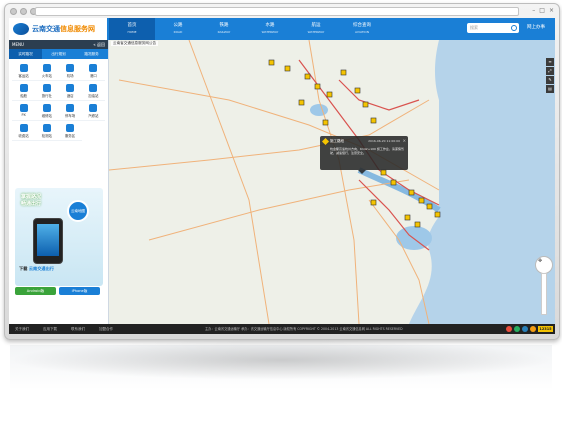 Image resolution: width=562 pixels, height=437 pixels. What do you see at coordinates (23, 87) in the screenshot?
I see `ship-icon` at bounding box center [23, 87].